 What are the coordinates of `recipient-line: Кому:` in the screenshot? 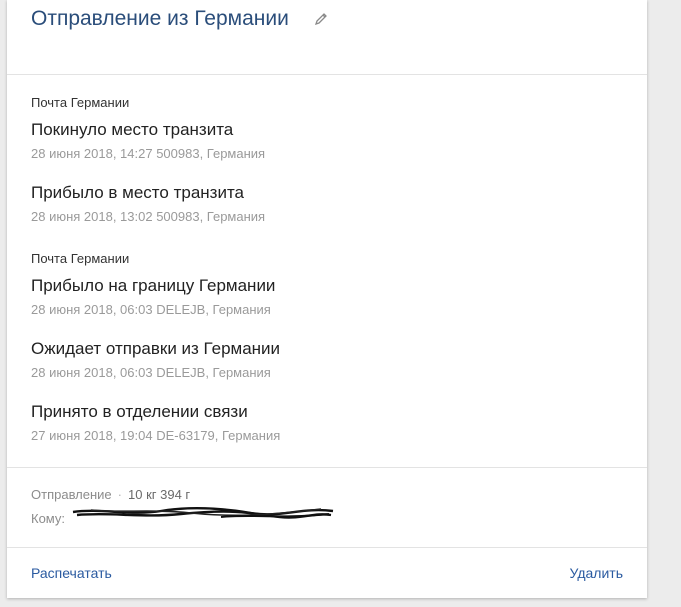 It's located at (48, 518).